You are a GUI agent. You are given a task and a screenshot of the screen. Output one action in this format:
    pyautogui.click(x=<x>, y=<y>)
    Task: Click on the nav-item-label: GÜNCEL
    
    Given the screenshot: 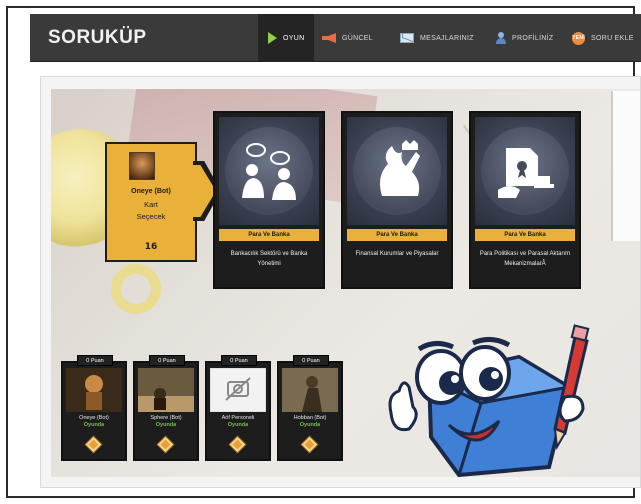 What is the action you would take?
    pyautogui.click(x=357, y=38)
    